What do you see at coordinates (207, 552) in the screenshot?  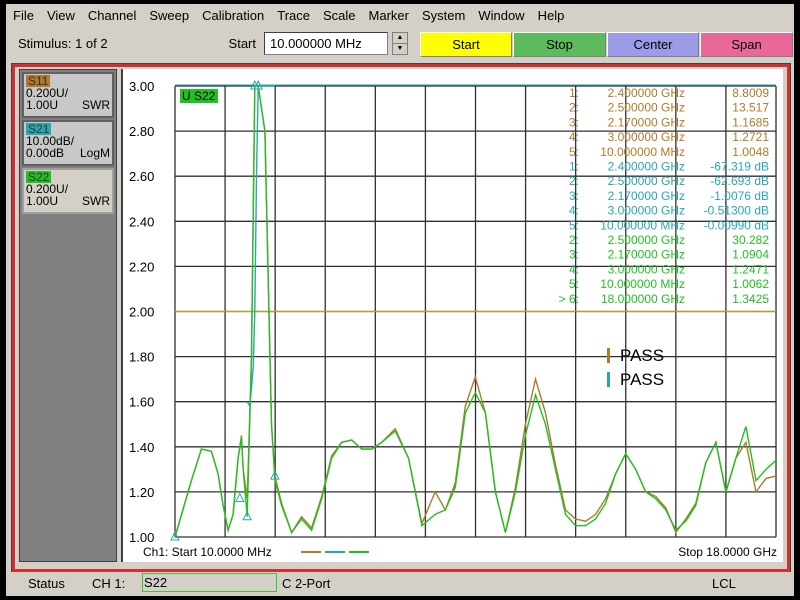 I see `sweep-start-label: Ch1: Start 10.0000 MHz` at bounding box center [207, 552].